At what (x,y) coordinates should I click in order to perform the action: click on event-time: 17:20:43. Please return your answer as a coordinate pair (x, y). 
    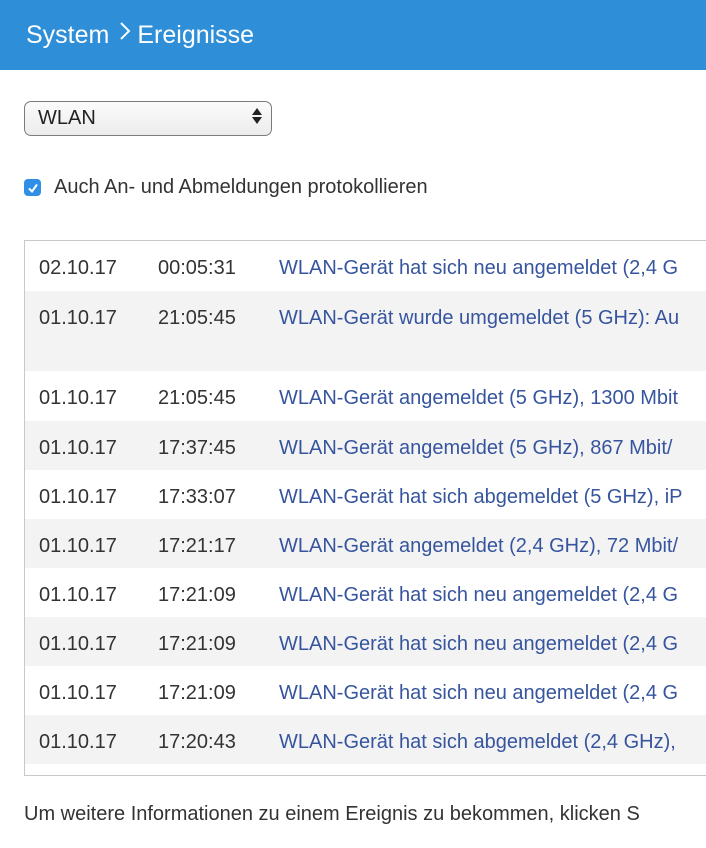
    Looking at the image, I should click on (197, 742).